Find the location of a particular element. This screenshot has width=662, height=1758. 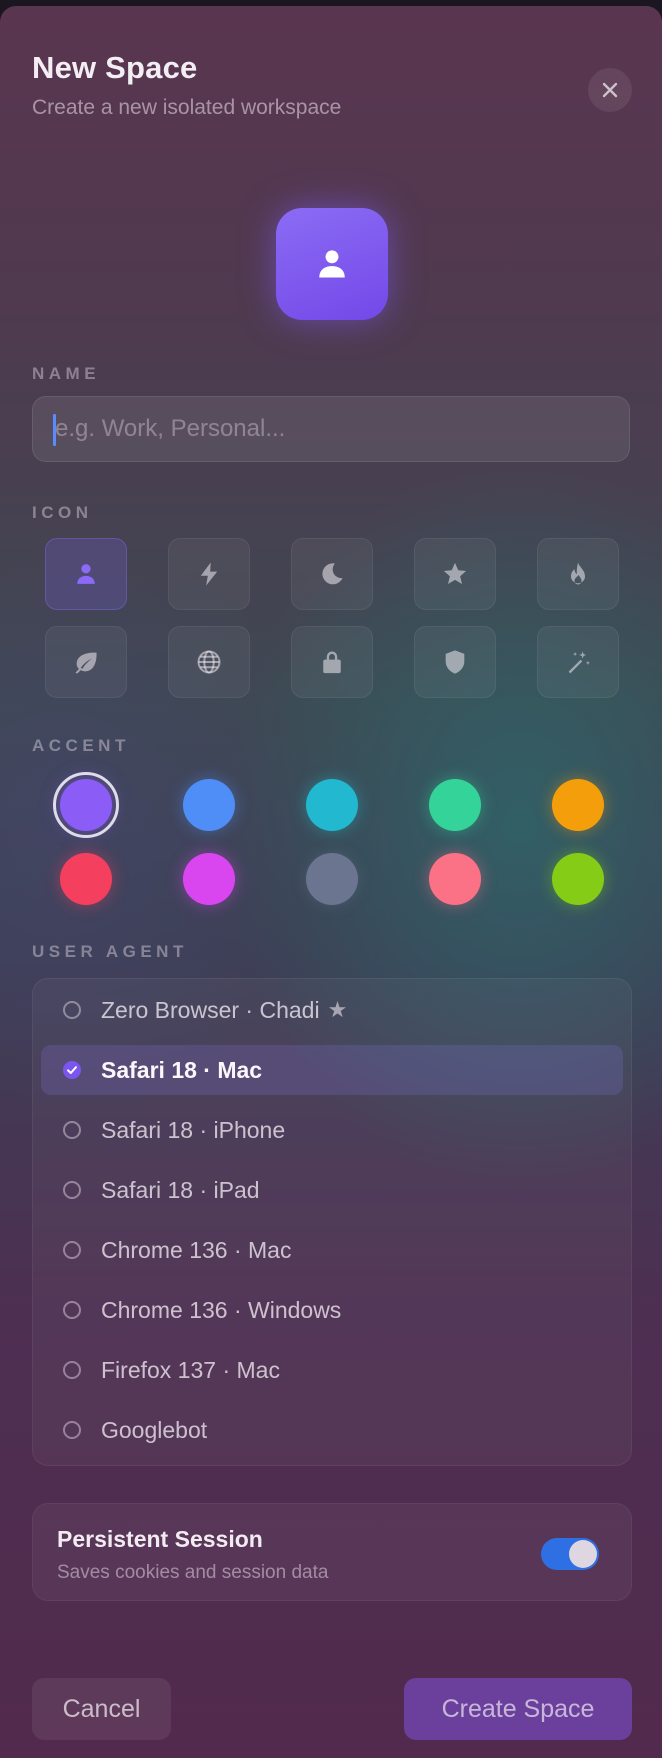

icon-option-flame is located at coordinates (578, 574).